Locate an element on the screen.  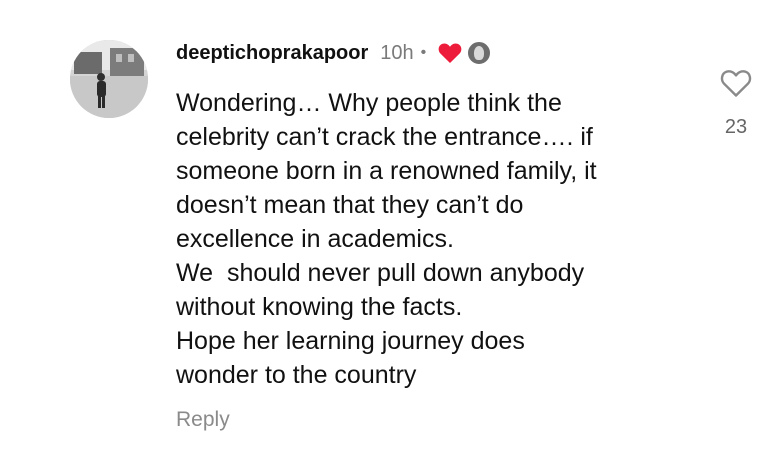
like-area: 23 is located at coordinates (736, 103).